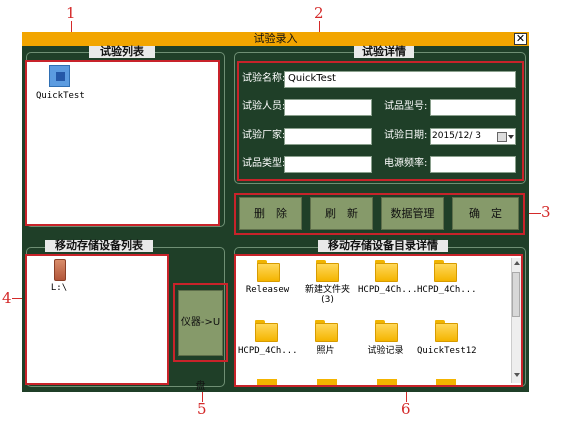  Describe the element at coordinates (59, 288) in the screenshot. I see `device-item-label: L:\` at that location.